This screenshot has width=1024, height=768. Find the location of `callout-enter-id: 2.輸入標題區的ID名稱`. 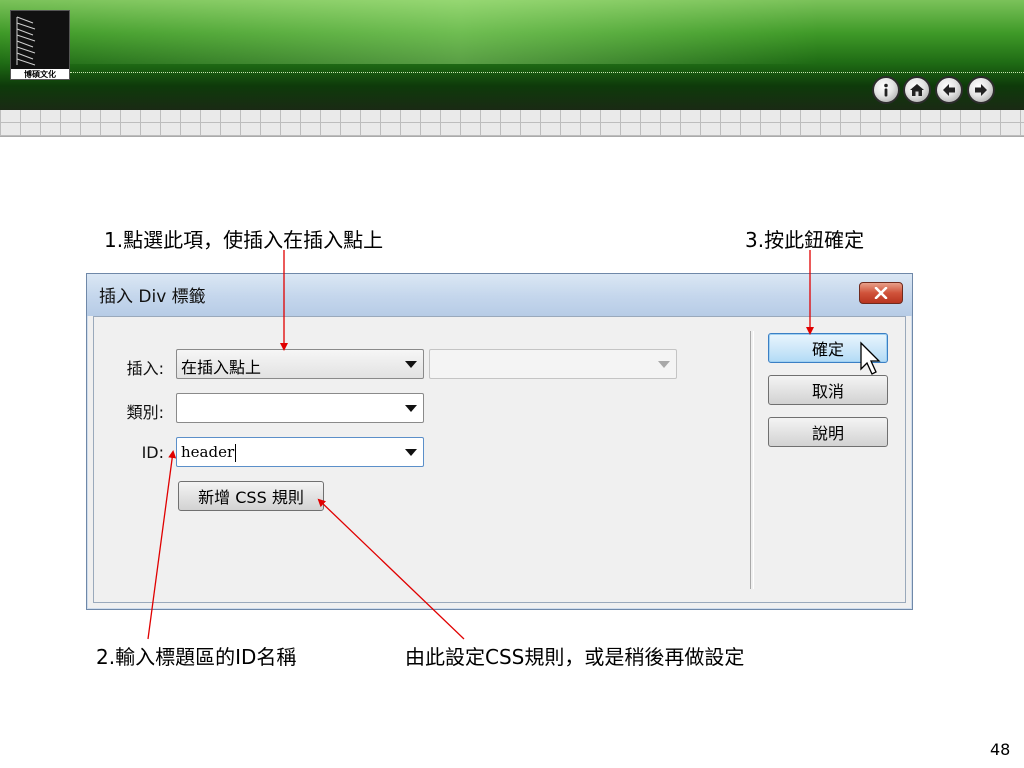

callout-enter-id: 2.輸入標題區的ID名稱 is located at coordinates (196, 657).